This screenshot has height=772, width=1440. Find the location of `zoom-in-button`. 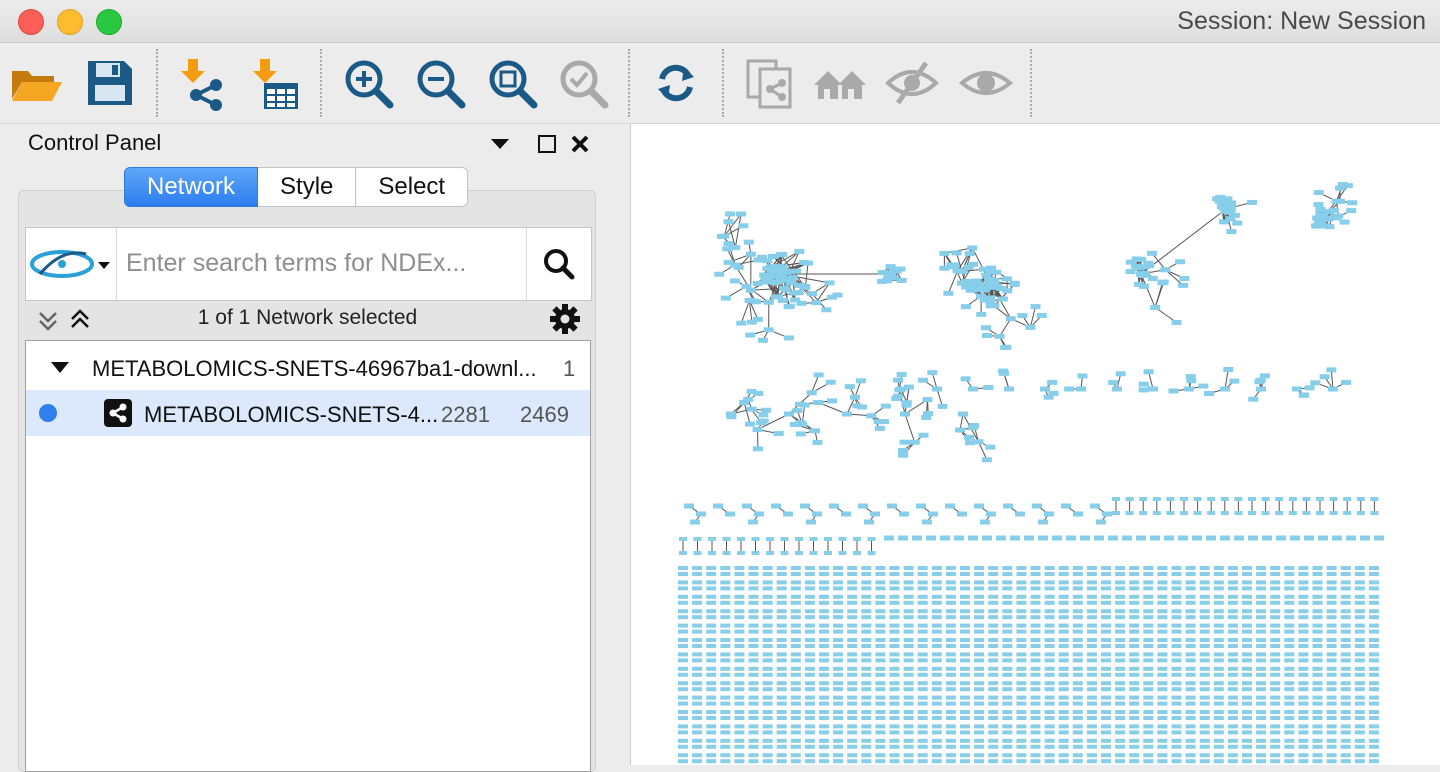

zoom-in-button is located at coordinates (368, 83).